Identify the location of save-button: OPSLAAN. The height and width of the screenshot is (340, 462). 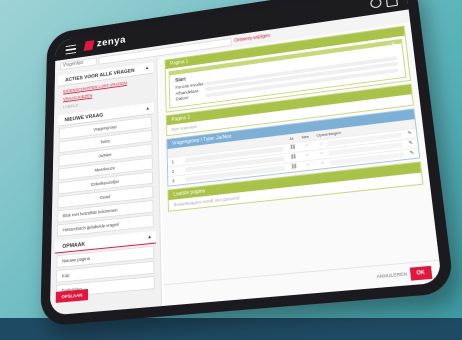
(72, 296).